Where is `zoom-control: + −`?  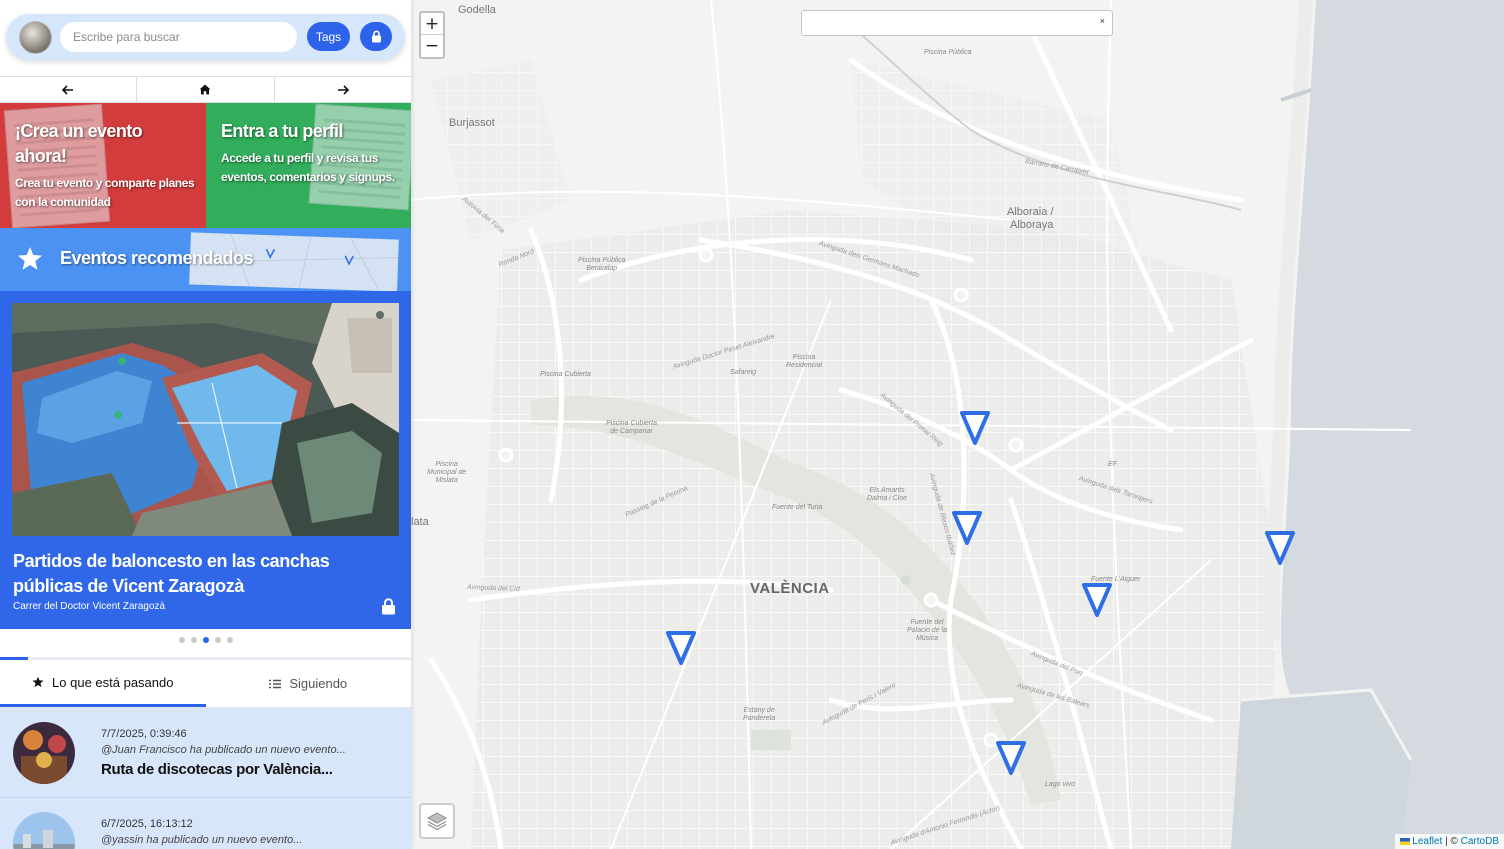
zoom-control: + − is located at coordinates (432, 35).